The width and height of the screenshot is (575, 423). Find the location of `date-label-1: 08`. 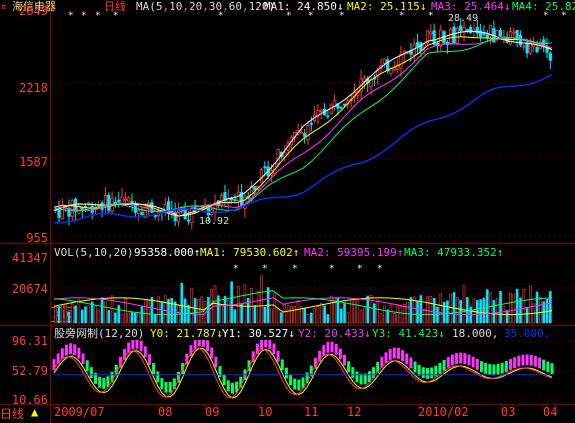

date-label-1: 08 is located at coordinates (165, 412).